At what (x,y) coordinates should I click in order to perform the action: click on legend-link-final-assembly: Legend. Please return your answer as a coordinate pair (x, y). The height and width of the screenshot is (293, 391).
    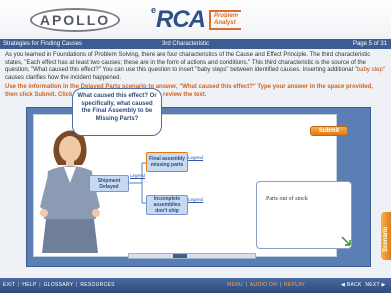
    Looking at the image, I should click on (195, 157).